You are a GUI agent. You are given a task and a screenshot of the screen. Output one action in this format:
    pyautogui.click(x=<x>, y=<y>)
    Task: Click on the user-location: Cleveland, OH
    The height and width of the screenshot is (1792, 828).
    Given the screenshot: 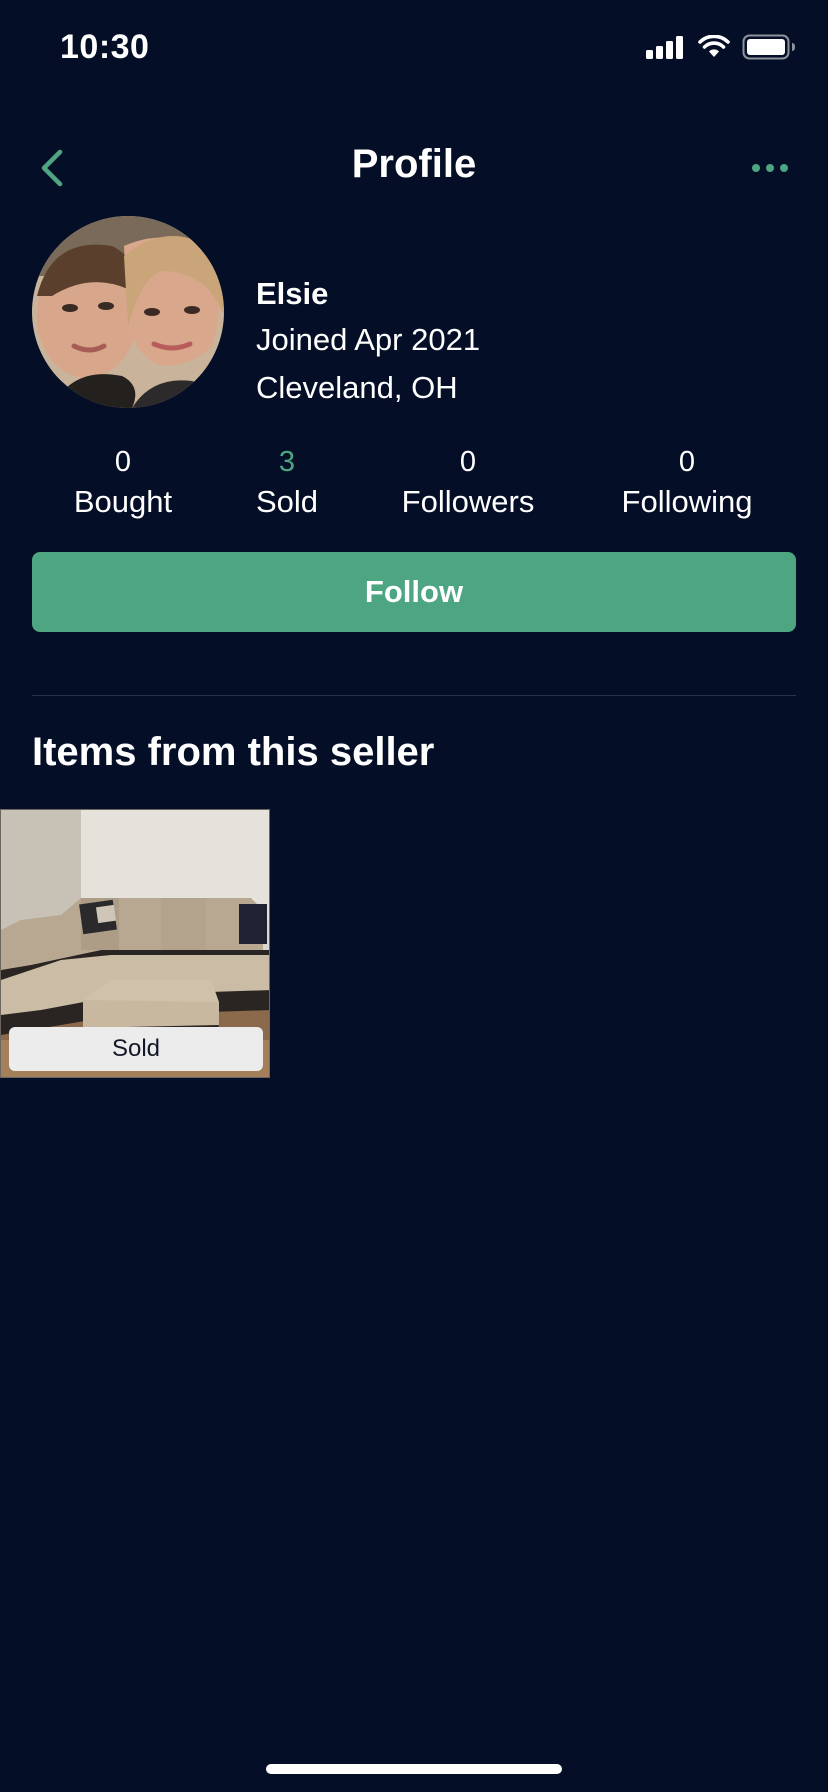 What is the action you would take?
    pyautogui.click(x=357, y=387)
    